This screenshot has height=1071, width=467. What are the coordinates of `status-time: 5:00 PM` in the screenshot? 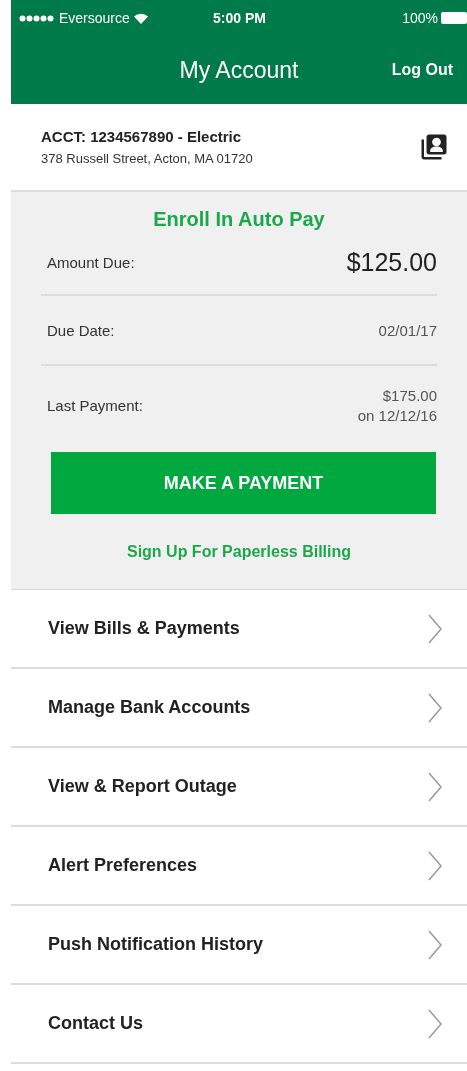 It's located at (239, 18).